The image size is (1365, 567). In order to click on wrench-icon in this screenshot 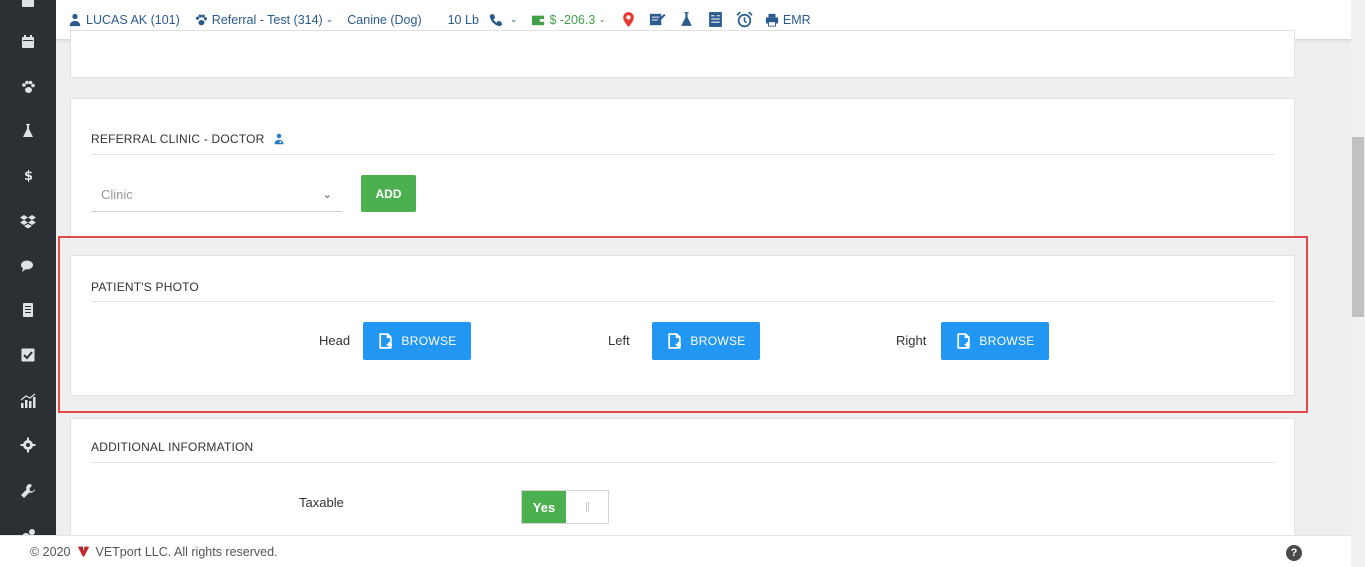, I will do `click(28, 491)`.